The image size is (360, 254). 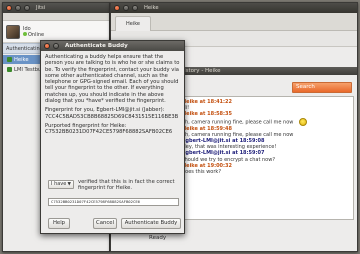 What do you see at coordinates (158, 238) in the screenshot?
I see `status-text: Ready` at bounding box center [158, 238].